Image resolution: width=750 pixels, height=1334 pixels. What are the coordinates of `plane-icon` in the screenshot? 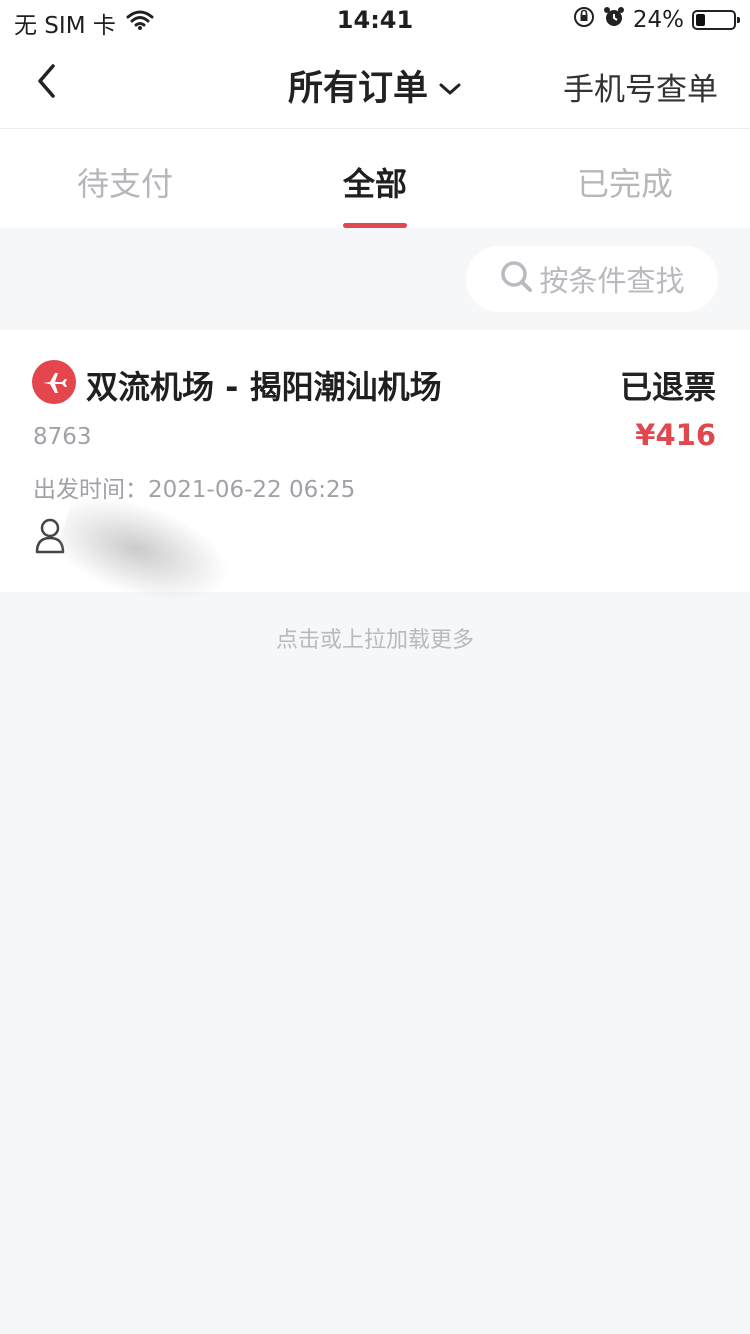 It's located at (54, 382).